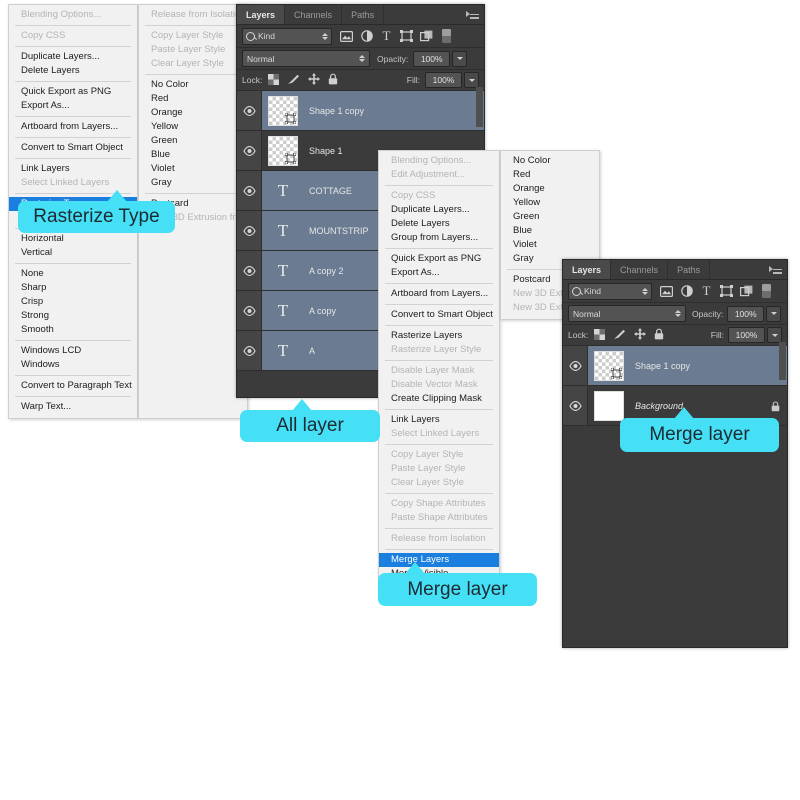 The height and width of the screenshot is (800, 800). I want to click on filter-shape-icon, so click(406, 36).